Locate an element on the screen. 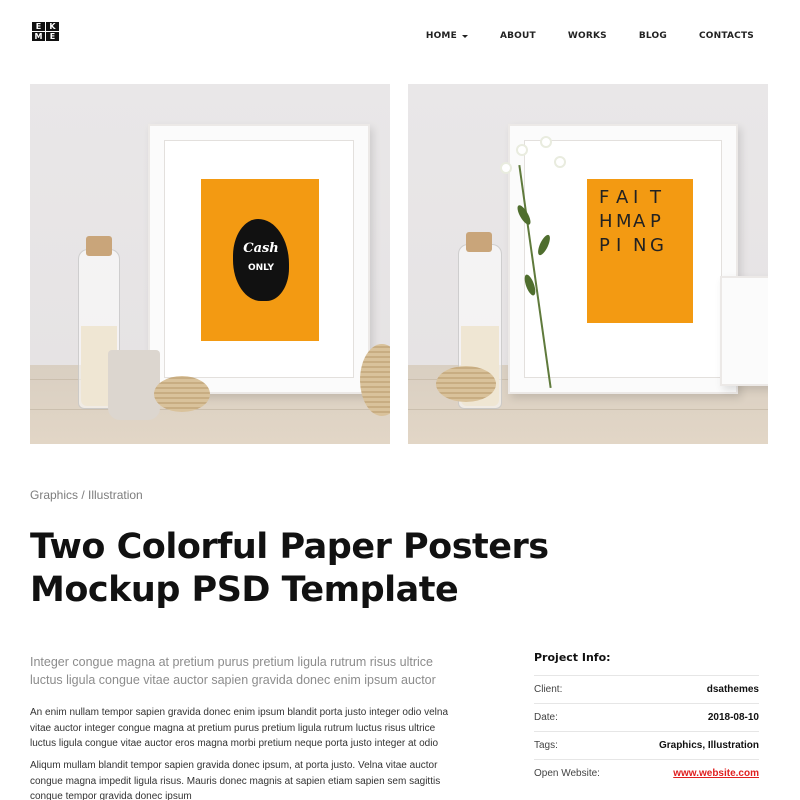 Image resolution: width=800 pixels, height=800 pixels. main-nav: HOME ABOUT WORKS BLOG CONTACTS is located at coordinates (574, 36).